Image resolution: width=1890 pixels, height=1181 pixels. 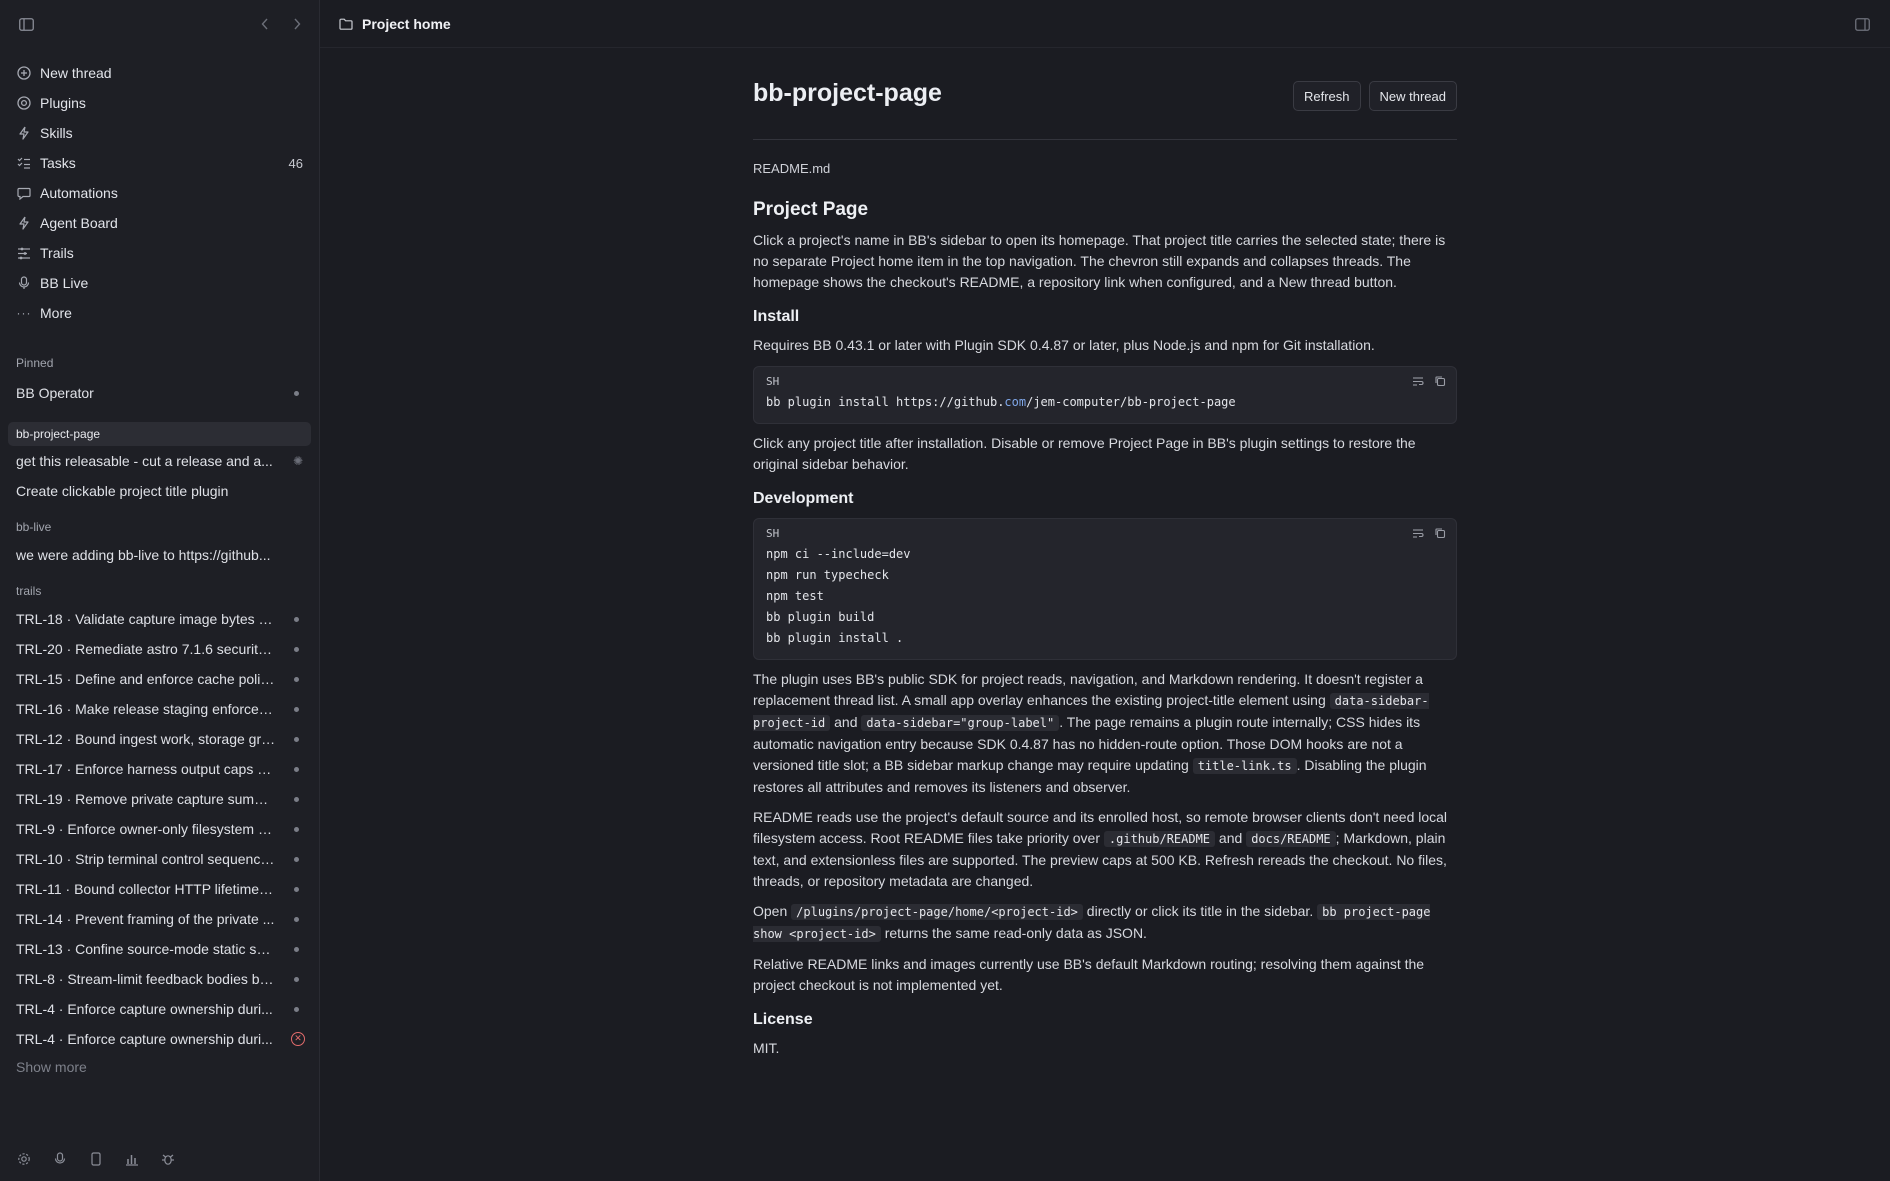 I want to click on project-group-bb-project-page: bb-project-page, so click(x=159, y=434).